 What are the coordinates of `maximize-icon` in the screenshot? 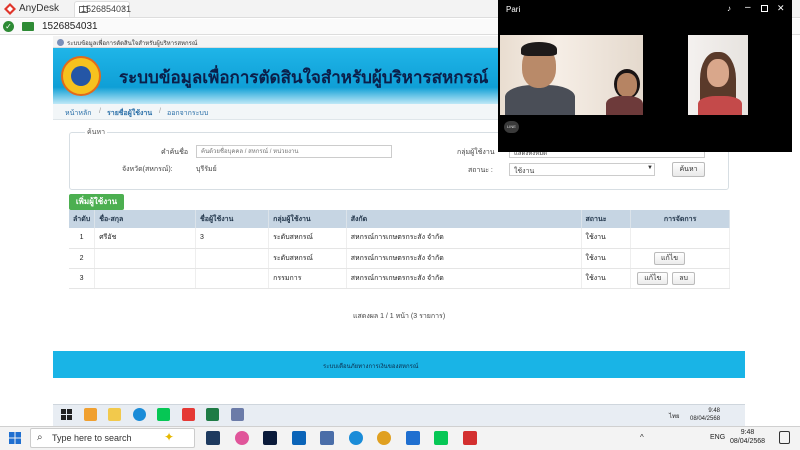 It's located at (764, 8).